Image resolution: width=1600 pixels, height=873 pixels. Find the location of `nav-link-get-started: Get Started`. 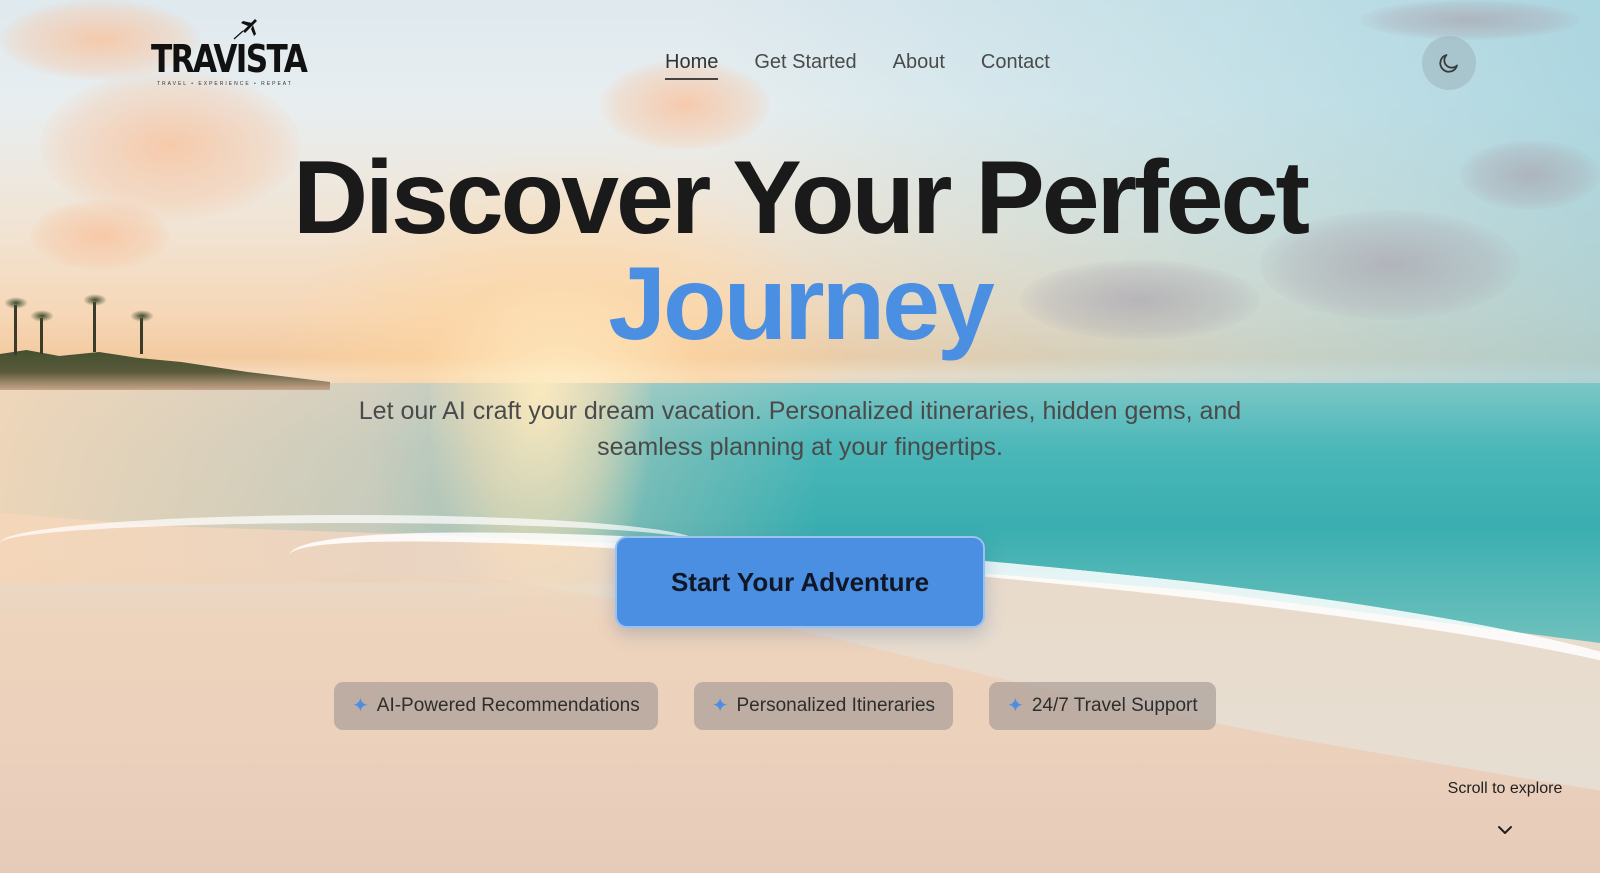

nav-link-get-started: Get Started is located at coordinates (805, 65).